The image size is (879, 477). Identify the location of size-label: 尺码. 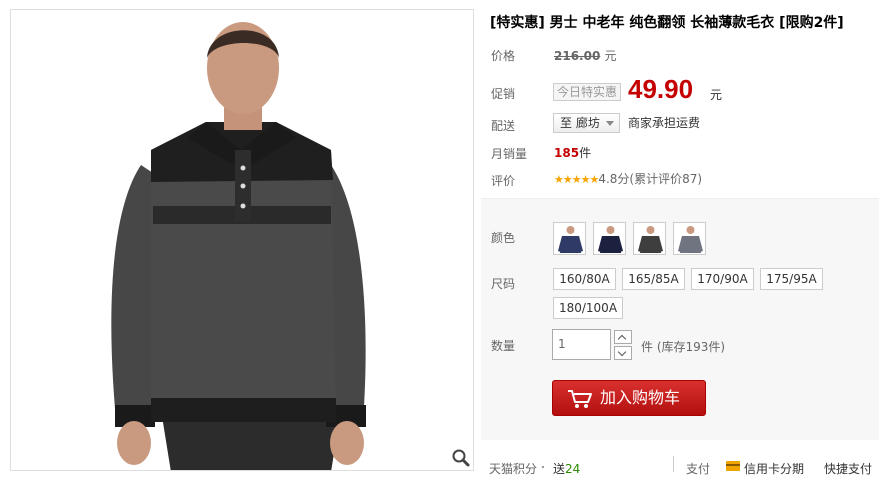
(503, 284).